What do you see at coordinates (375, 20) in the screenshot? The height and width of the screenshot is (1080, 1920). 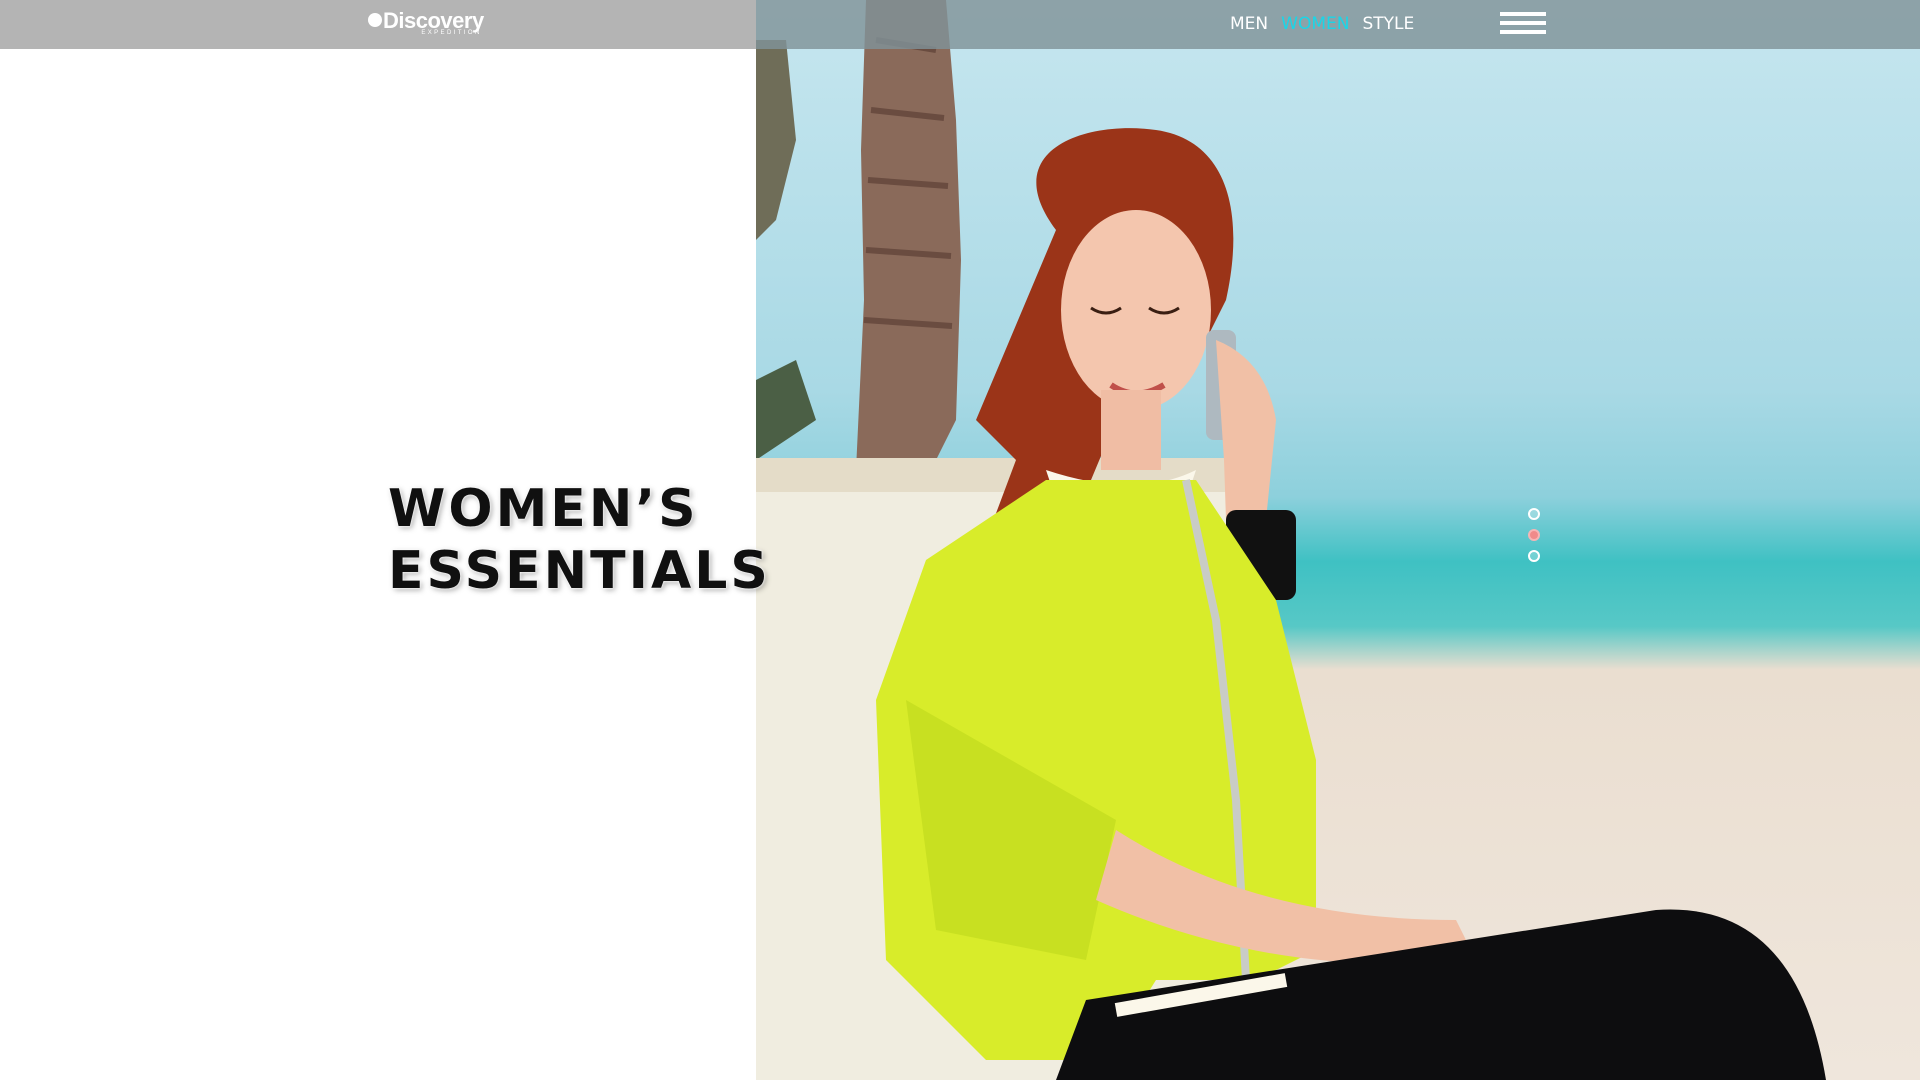 I see `logo-globe-icon` at bounding box center [375, 20].